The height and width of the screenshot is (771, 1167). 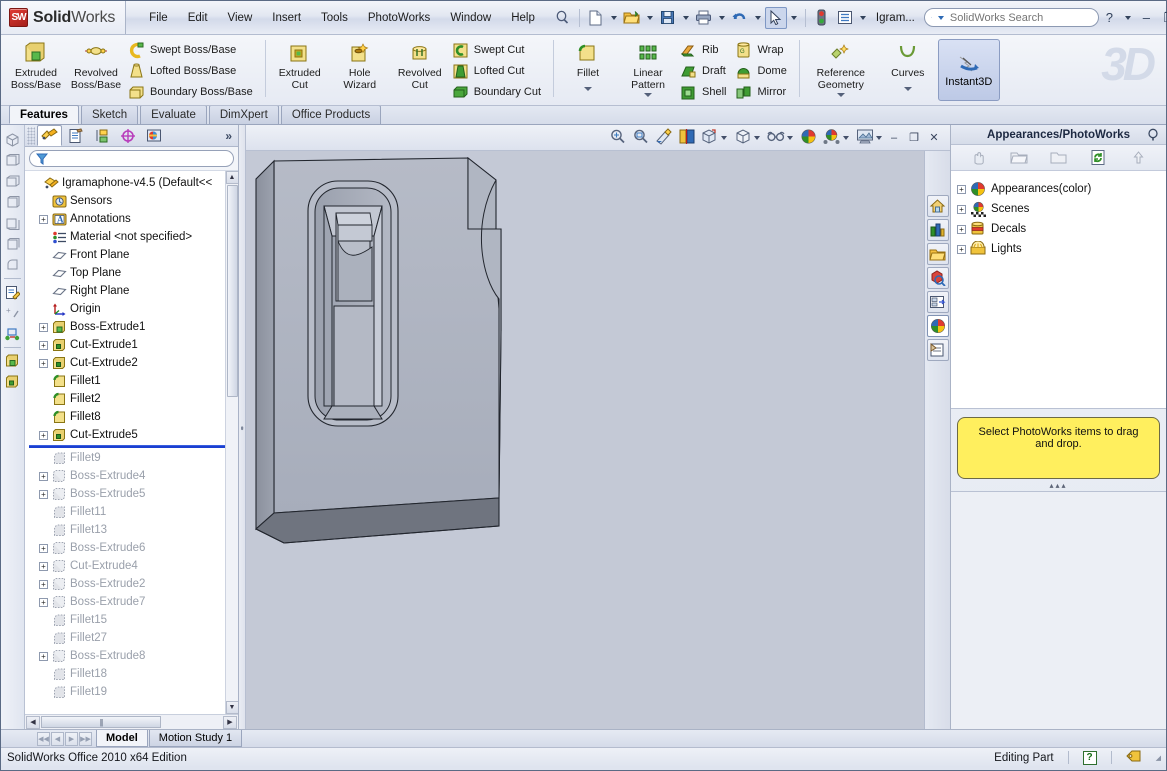 I want to click on tag-icon, so click(x=1133, y=757).